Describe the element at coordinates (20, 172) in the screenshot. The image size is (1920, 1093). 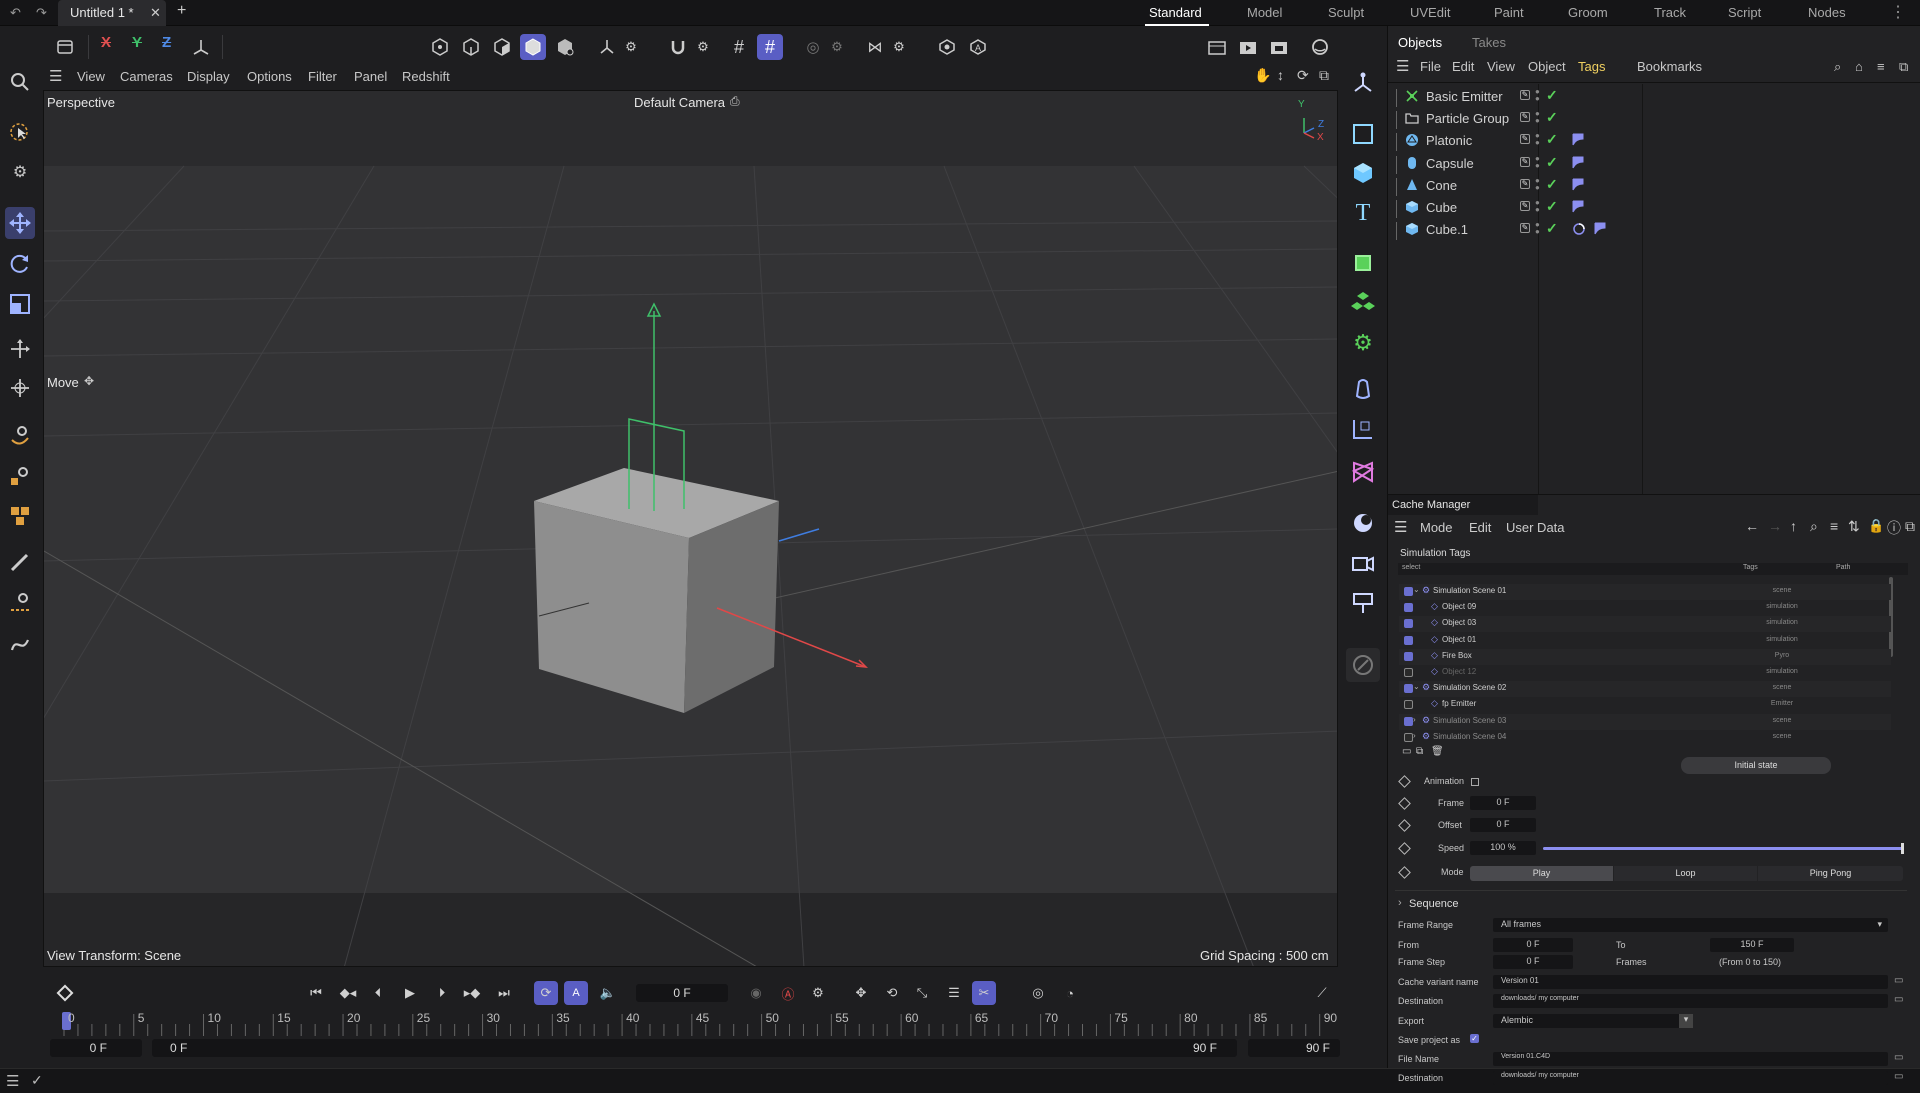
I see `settings-tool-icon: ⚙` at that location.